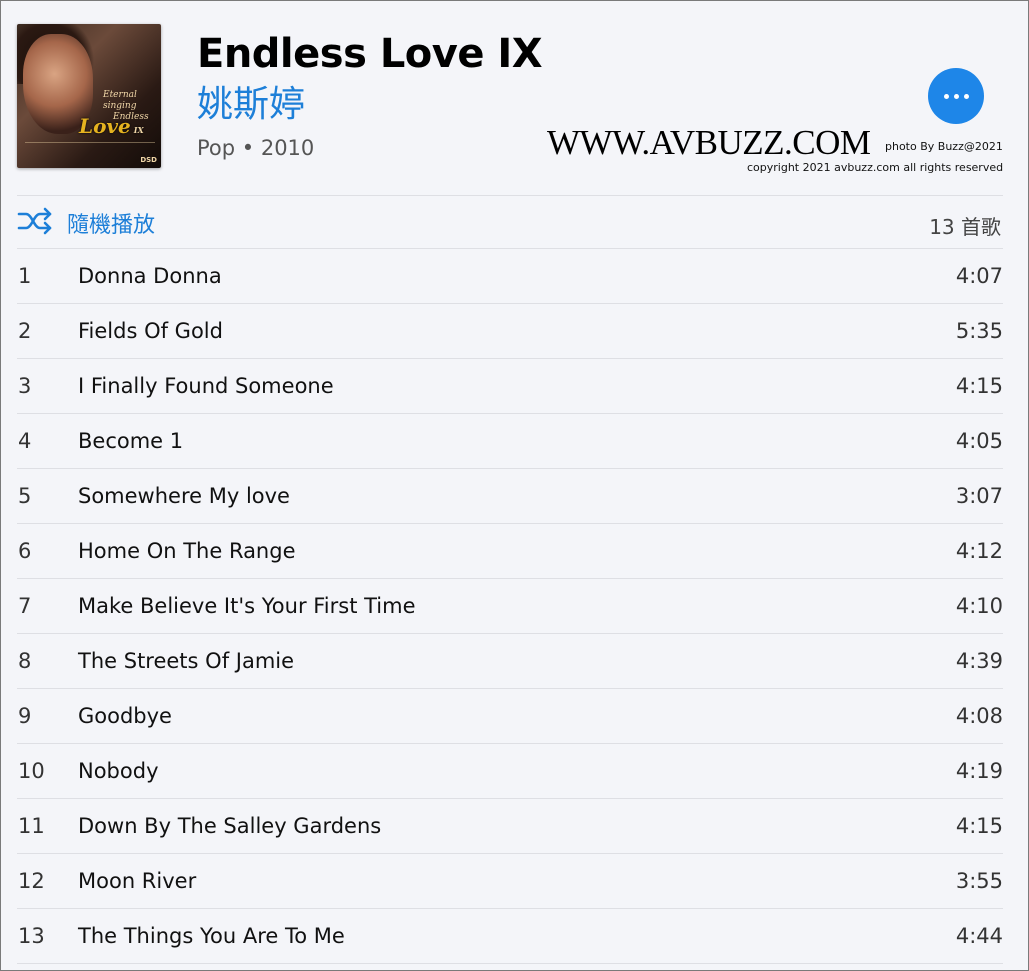  What do you see at coordinates (510, 276) in the screenshot?
I see `track-row: 1 Donna Donna 4:07` at bounding box center [510, 276].